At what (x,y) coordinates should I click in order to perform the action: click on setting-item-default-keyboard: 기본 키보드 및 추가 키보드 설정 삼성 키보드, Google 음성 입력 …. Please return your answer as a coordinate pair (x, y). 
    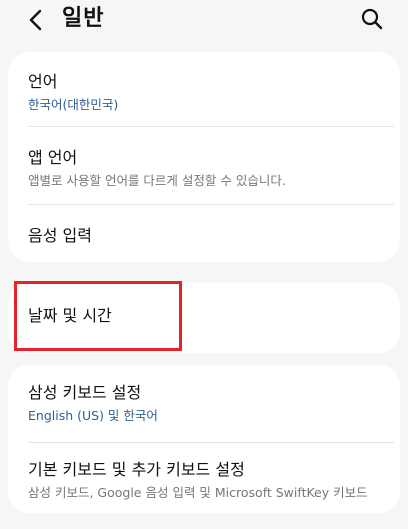
    Looking at the image, I should click on (204, 480).